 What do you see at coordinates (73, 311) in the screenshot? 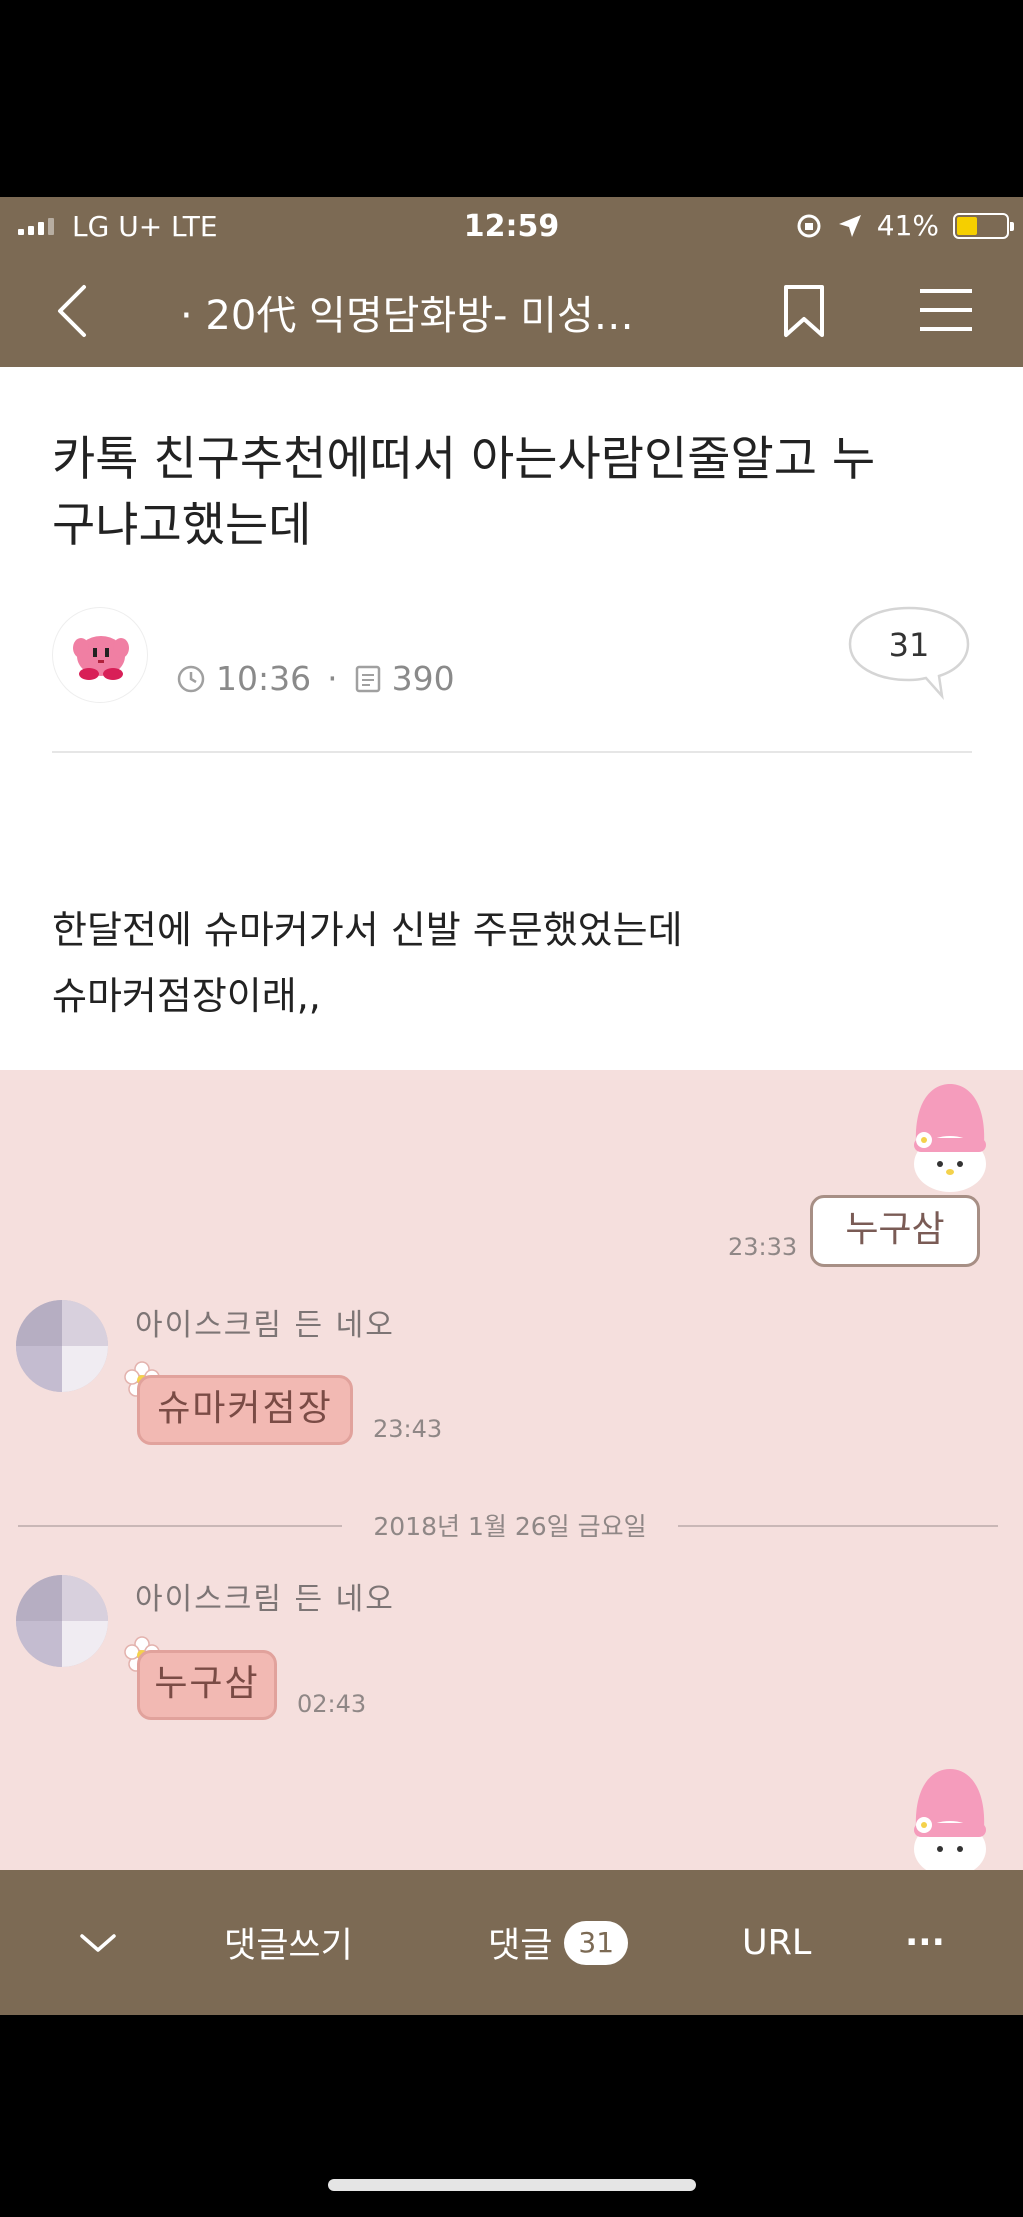
I see `back-chevron-icon` at bounding box center [73, 311].